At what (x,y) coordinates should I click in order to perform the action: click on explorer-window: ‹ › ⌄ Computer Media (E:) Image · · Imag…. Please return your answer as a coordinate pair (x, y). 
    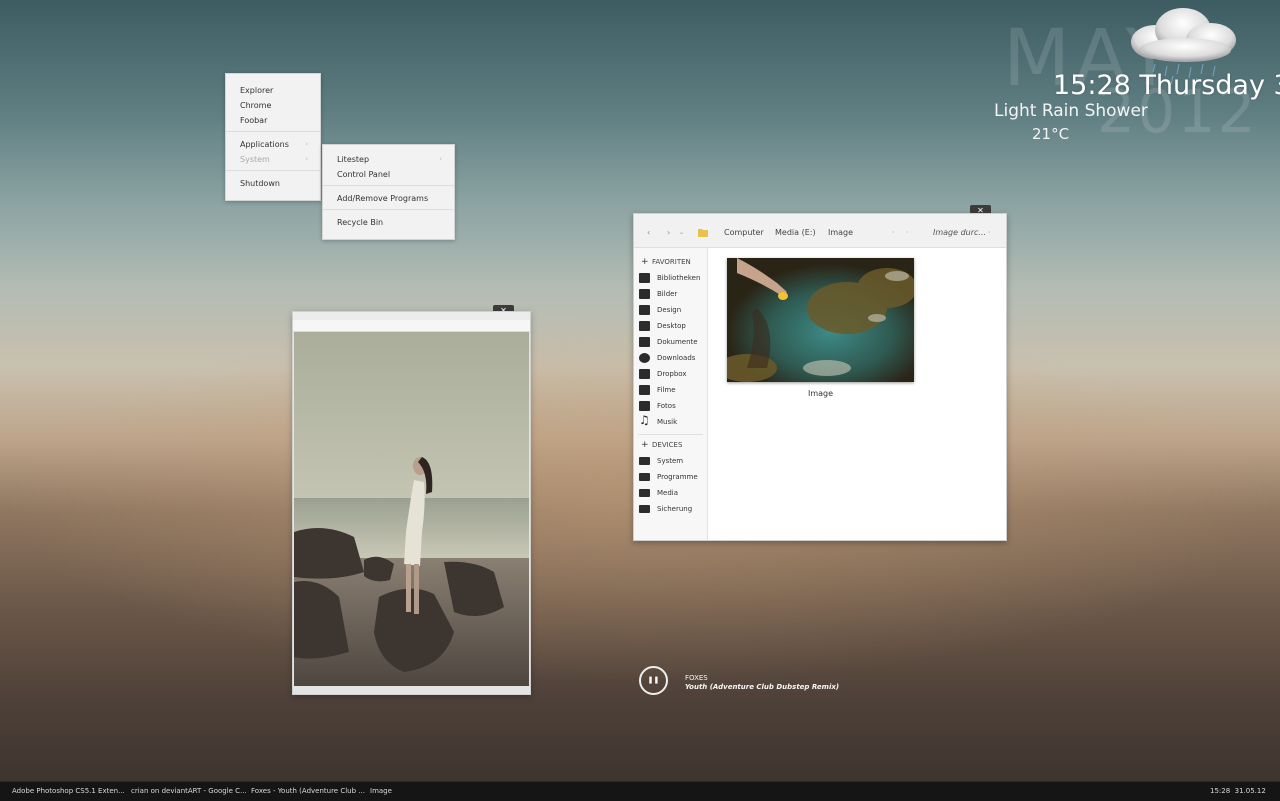
    Looking at the image, I should click on (820, 377).